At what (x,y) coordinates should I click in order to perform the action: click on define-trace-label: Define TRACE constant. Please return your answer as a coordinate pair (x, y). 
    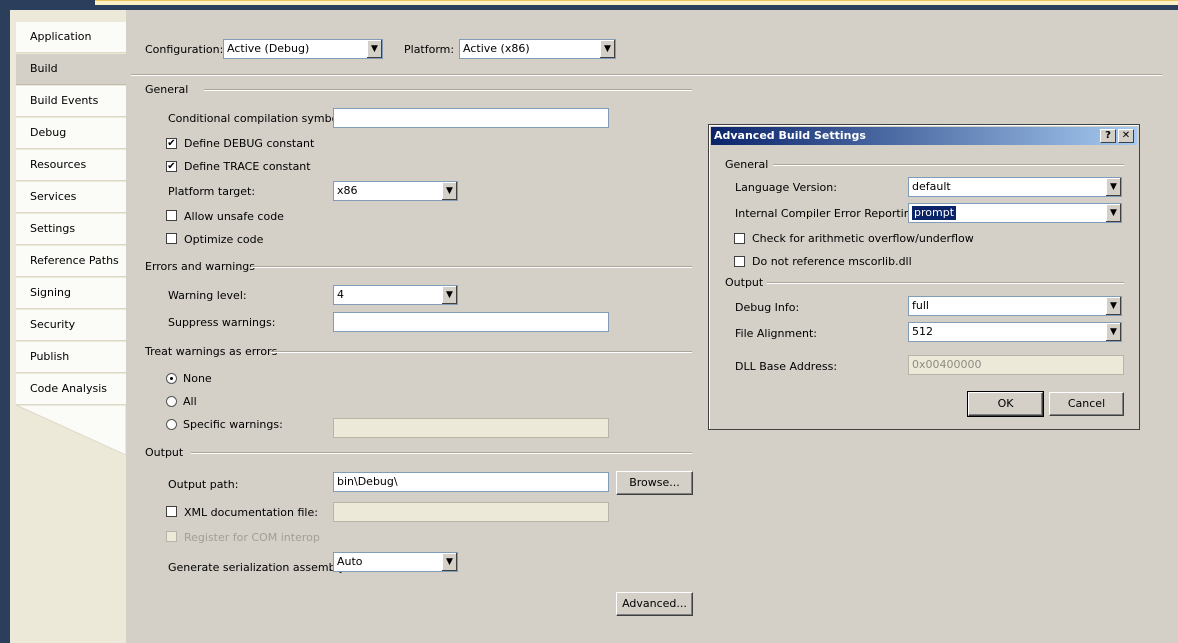
    Looking at the image, I should click on (247, 166).